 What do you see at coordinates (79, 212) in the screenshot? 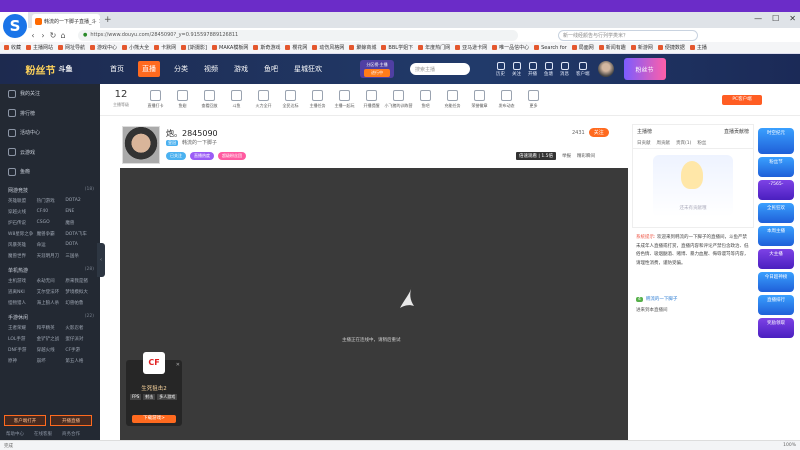
I see `sidebar-game-link: ENE` at bounding box center [79, 212].